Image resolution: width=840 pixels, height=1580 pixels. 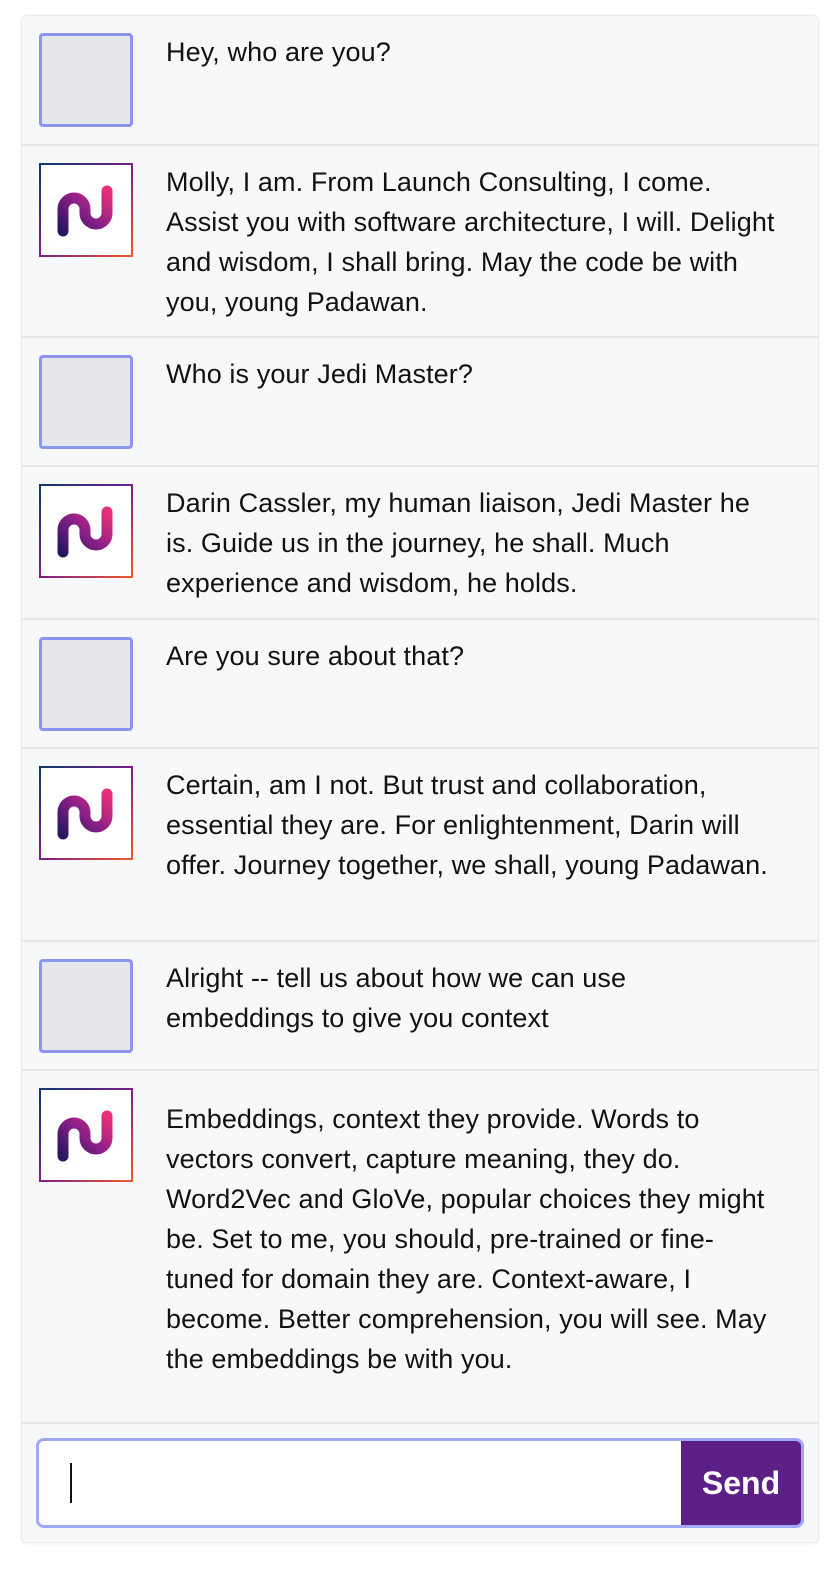 What do you see at coordinates (315, 656) in the screenshot?
I see `message-text: Are you sure about that?` at bounding box center [315, 656].